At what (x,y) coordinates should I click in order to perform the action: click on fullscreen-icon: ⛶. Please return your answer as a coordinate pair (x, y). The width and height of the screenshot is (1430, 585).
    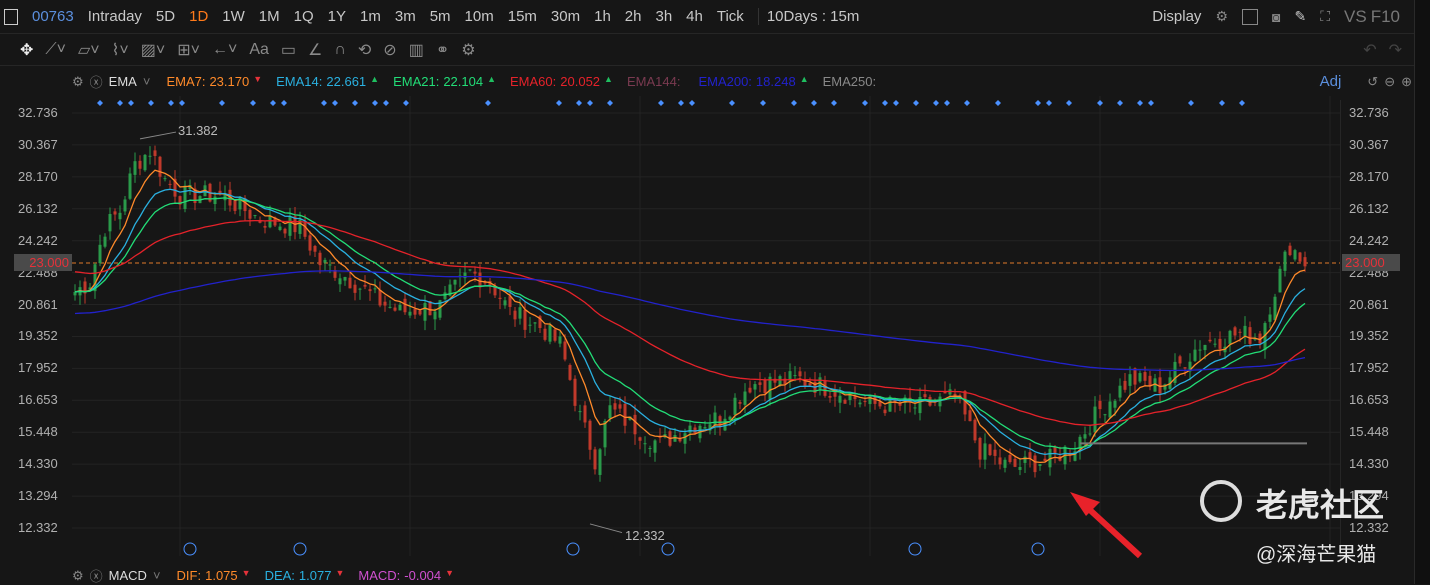
    Looking at the image, I should click on (1325, 16).